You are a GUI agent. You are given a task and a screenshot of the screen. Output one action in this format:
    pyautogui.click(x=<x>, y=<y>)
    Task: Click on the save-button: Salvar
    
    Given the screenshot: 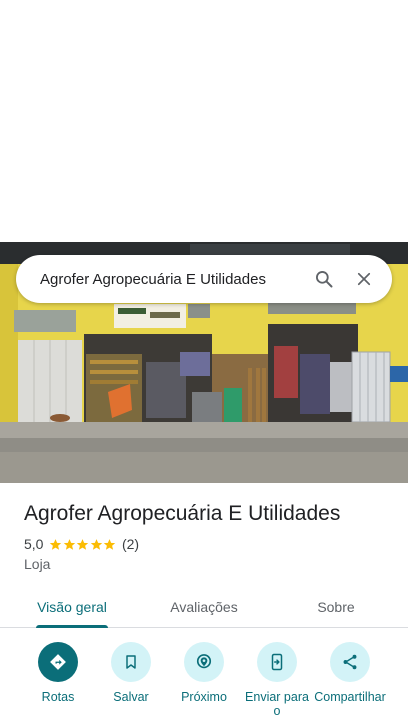 What is the action you would take?
    pyautogui.click(x=131, y=673)
    